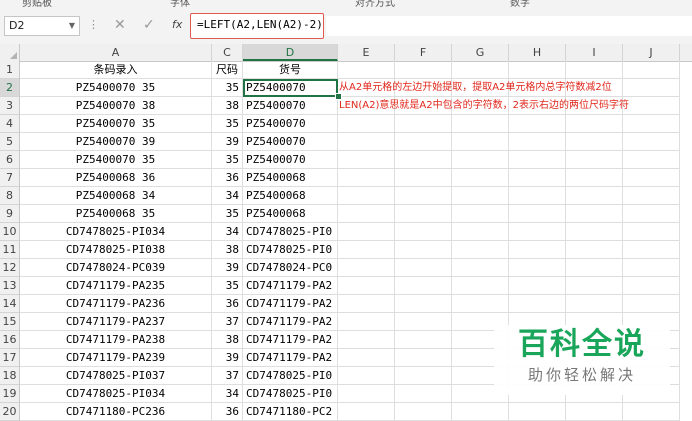 This screenshot has width=692, height=421. Describe the element at coordinates (509, 26) in the screenshot. I see `formula-bar-area` at that location.